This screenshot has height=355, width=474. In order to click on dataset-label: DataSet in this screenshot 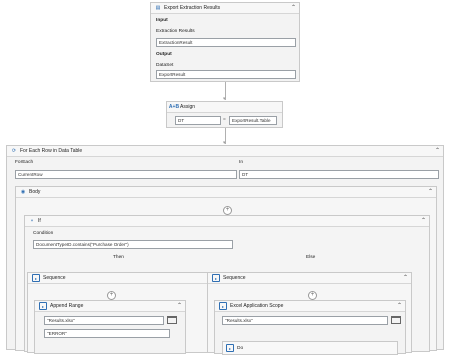, I will do `click(165, 65)`.